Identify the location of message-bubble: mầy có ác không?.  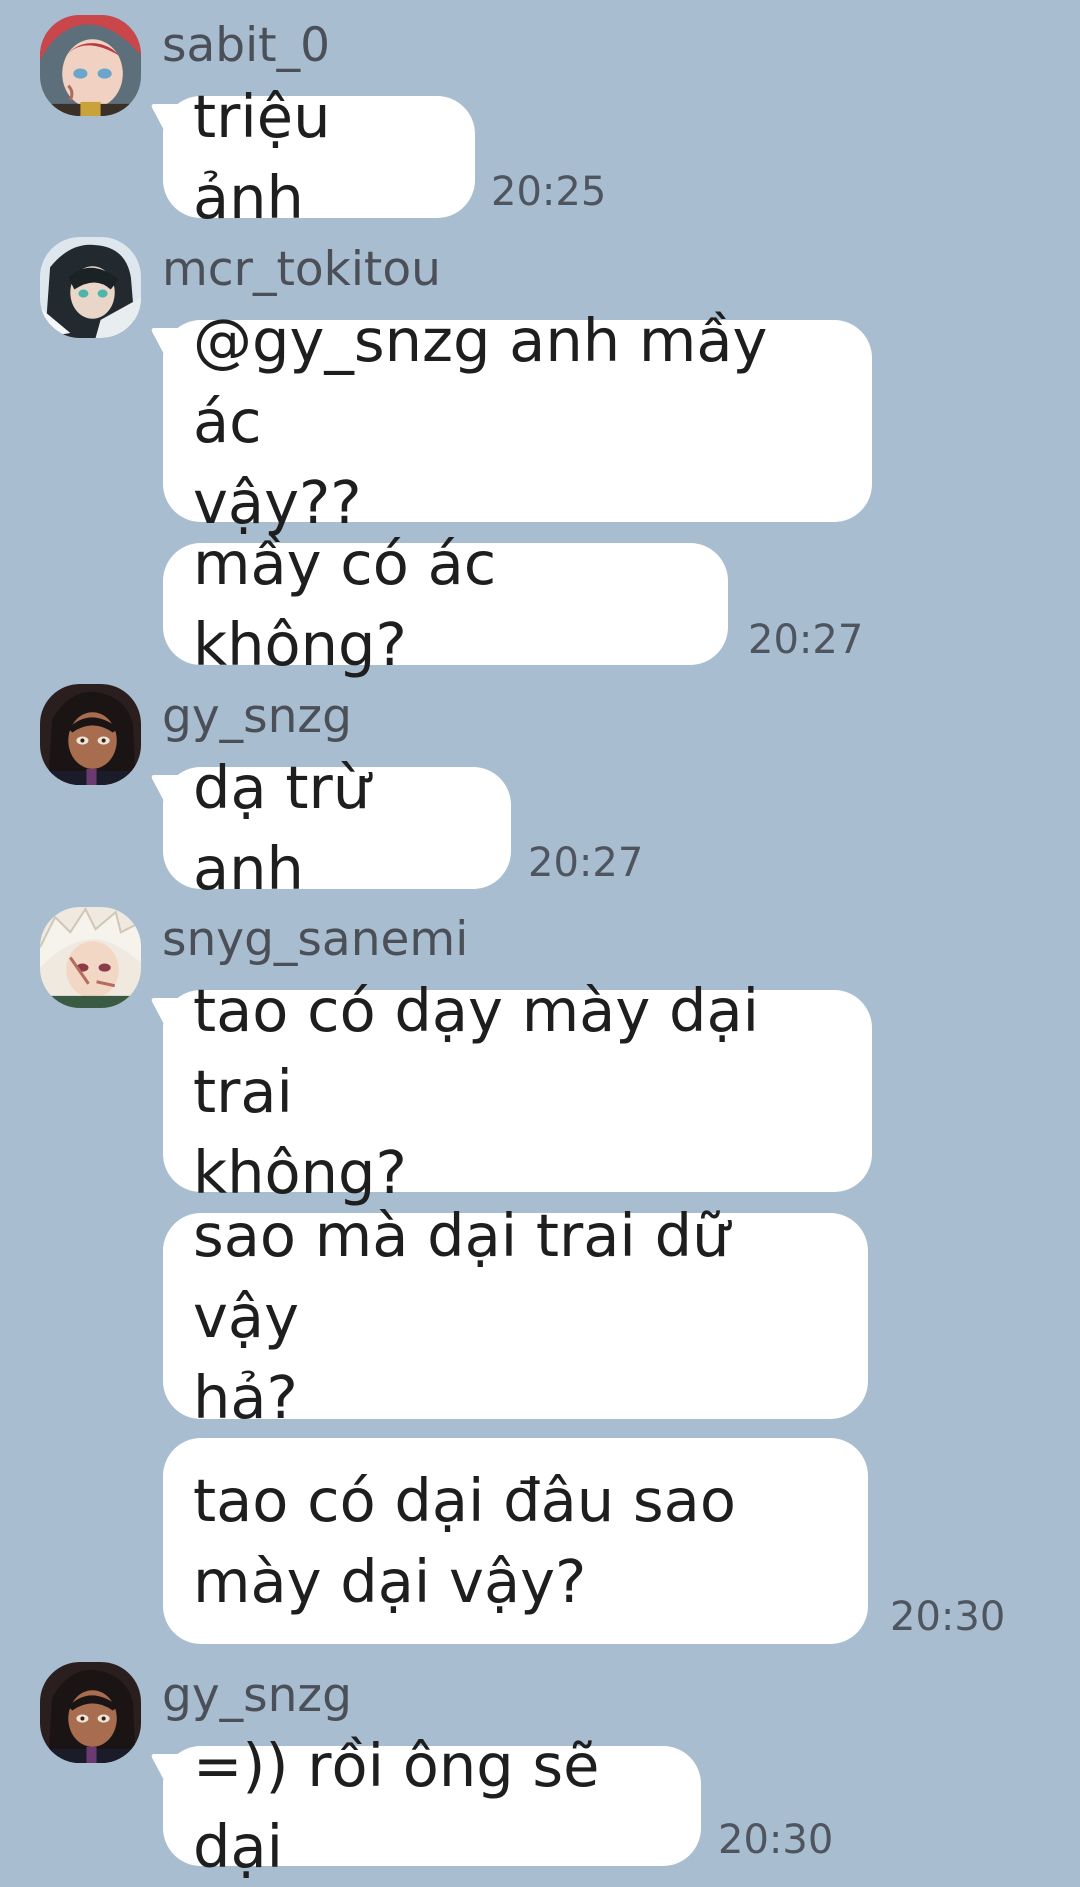
(445, 604).